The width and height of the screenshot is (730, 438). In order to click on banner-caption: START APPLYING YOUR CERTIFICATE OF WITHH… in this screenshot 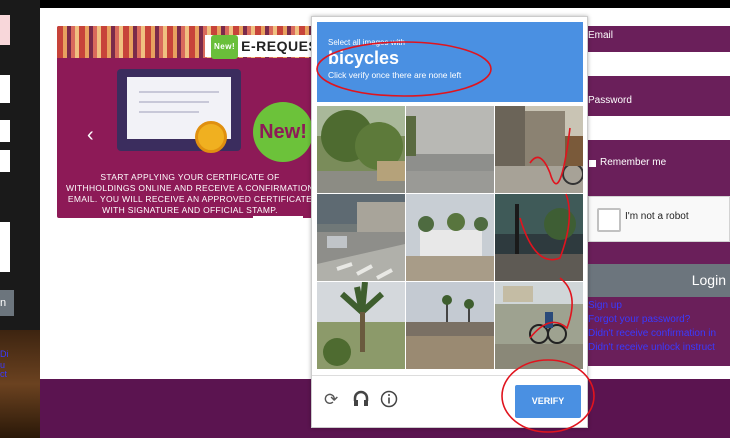, I will do `click(190, 193)`.